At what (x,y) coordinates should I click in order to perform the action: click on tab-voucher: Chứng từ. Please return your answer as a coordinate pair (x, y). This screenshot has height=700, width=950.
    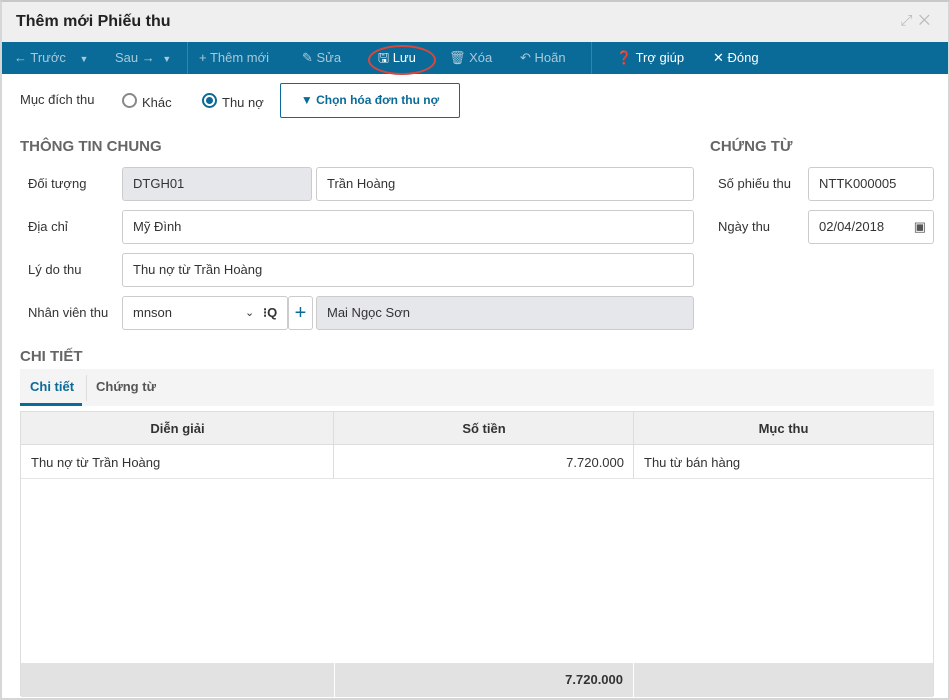
    Looking at the image, I should click on (126, 387).